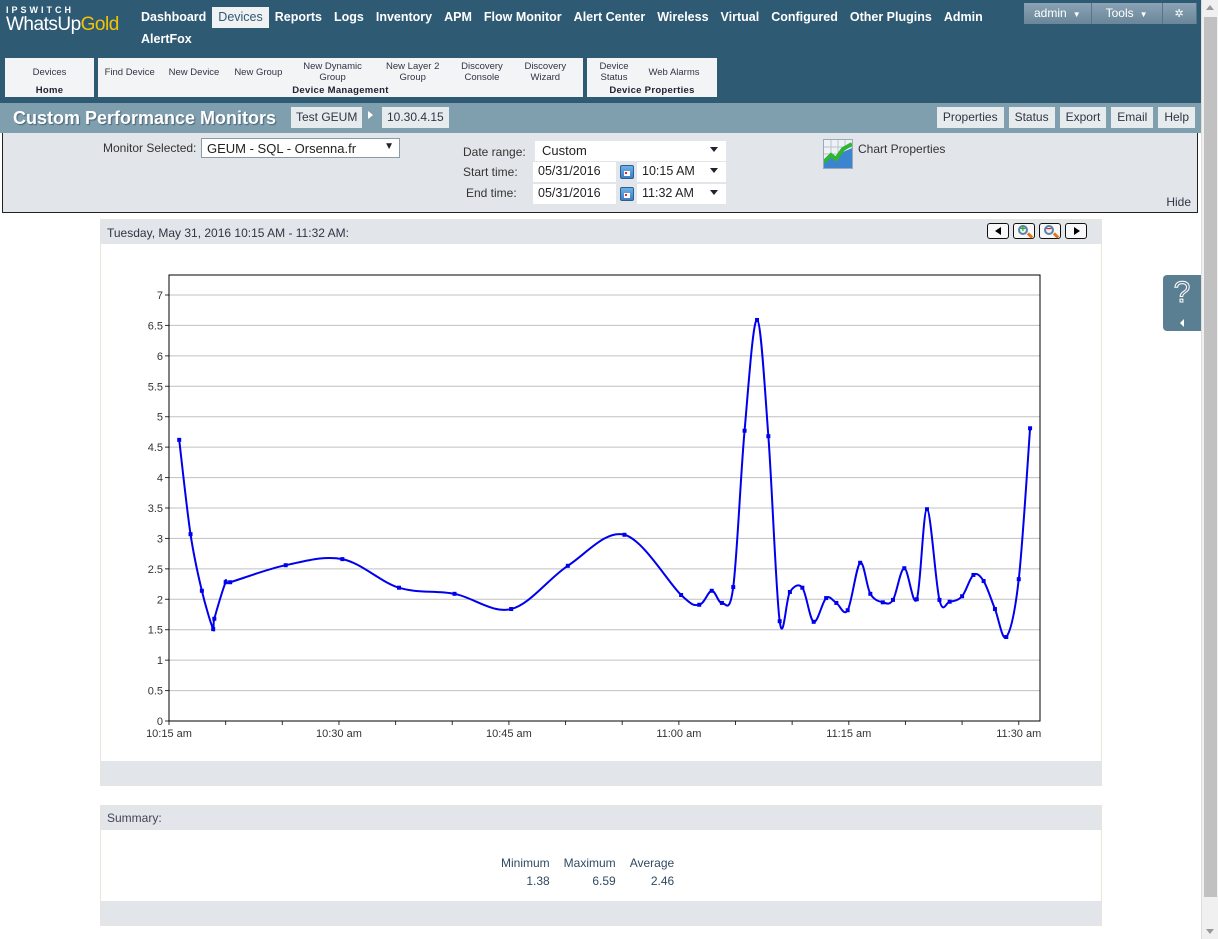 The height and width of the screenshot is (939, 1218). What do you see at coordinates (714, 192) in the screenshot?
I see `chevron-down-icon` at bounding box center [714, 192].